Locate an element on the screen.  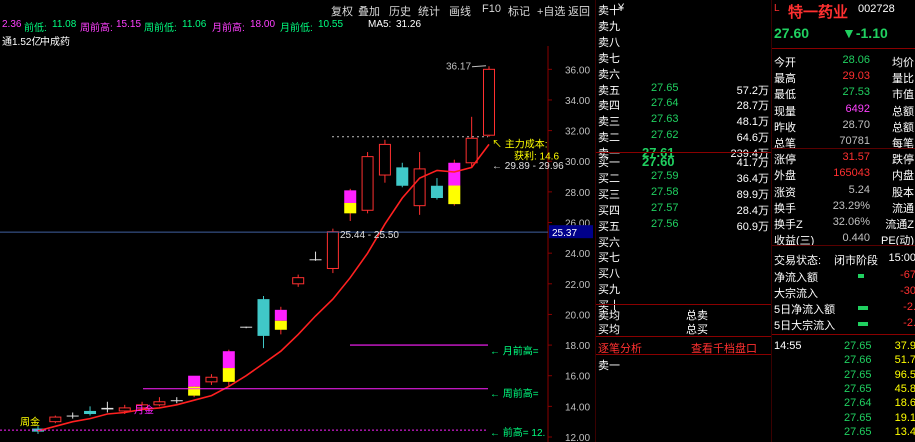
price-row: 27.60 ▼-1.10 is located at coordinates (843, 33).